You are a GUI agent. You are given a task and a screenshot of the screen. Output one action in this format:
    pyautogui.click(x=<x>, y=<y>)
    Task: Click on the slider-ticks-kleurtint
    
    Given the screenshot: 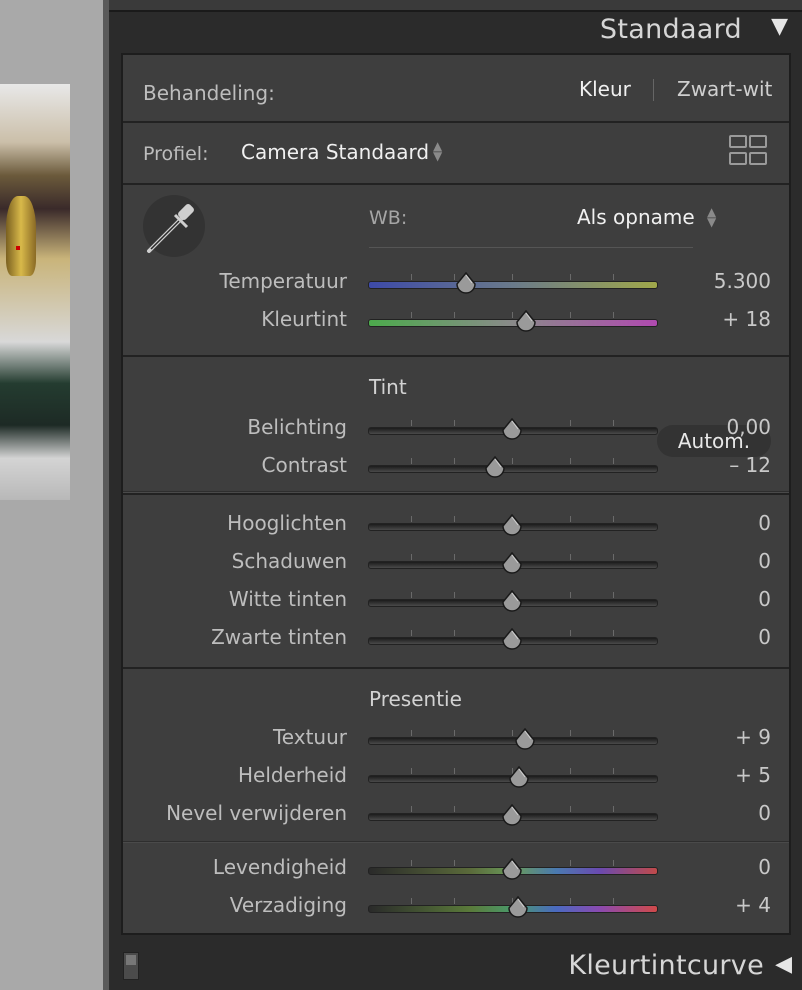 What is the action you would take?
    pyautogui.click(x=512, y=315)
    